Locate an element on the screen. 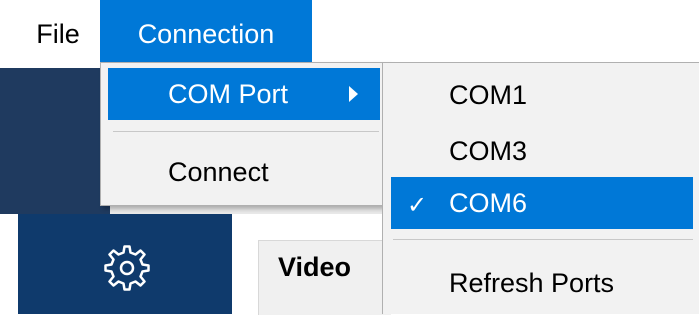 This screenshot has height=315, width=699. menu-item-connect: Connect is located at coordinates (244, 172).